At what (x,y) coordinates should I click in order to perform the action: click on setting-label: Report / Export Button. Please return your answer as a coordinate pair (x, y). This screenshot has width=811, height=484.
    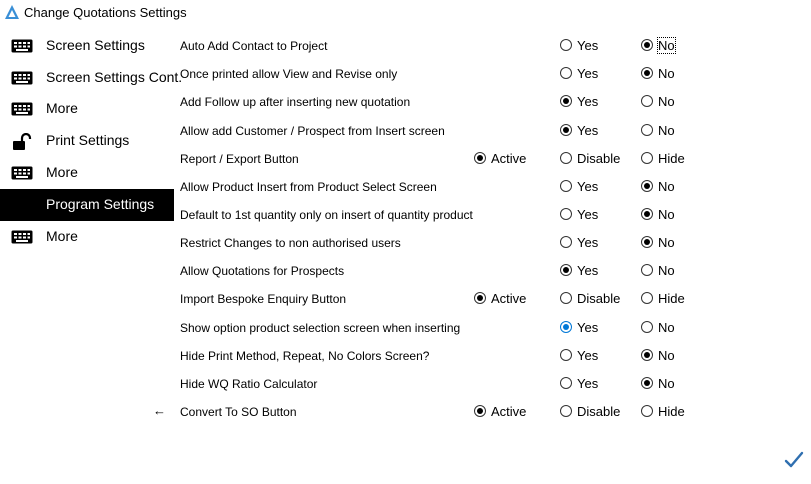
    Looking at the image, I should click on (239, 159).